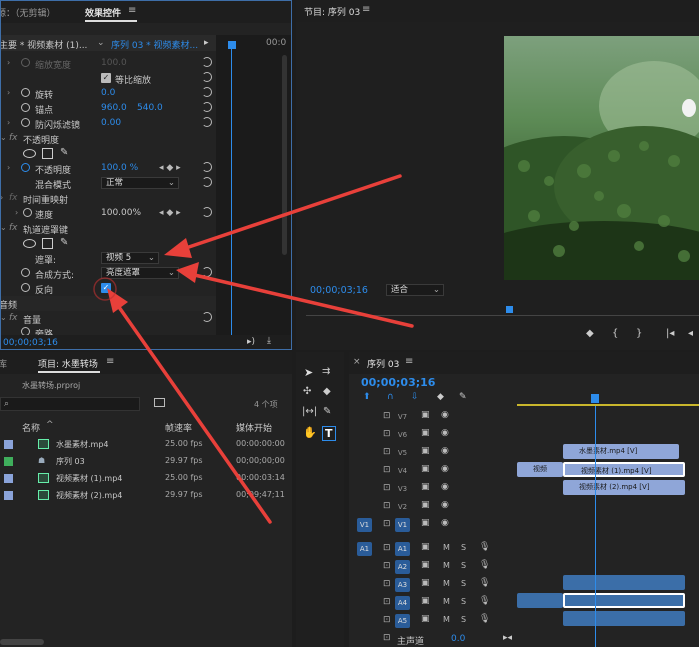  Describe the element at coordinates (284, 155) in the screenshot. I see `effect-scrollbar` at that location.